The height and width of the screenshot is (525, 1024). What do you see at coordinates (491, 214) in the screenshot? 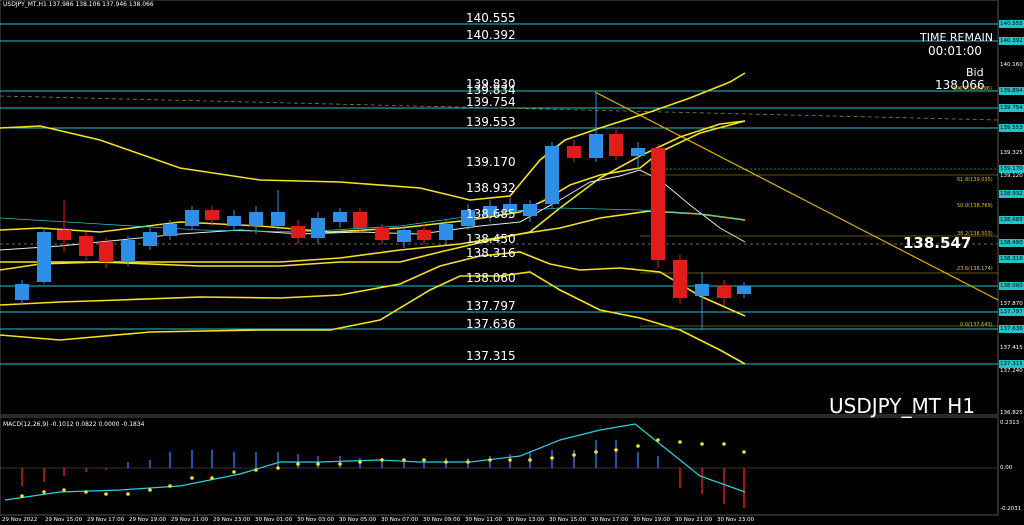
I see `level-label: 138.685` at bounding box center [491, 214].